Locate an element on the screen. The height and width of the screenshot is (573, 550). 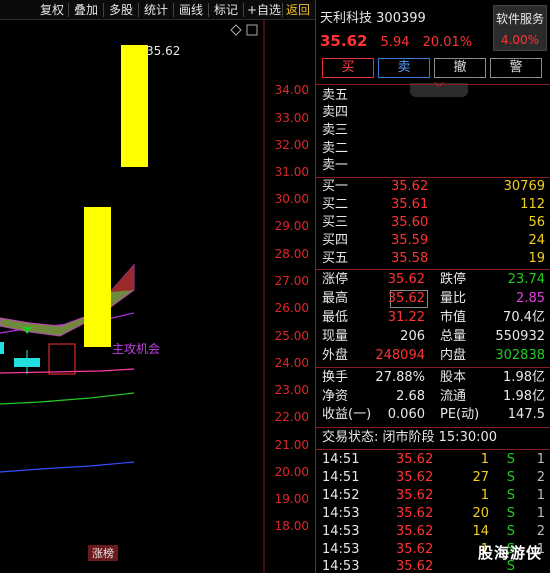
sector-box: 软件服务 4.00% is located at coordinates (520, 28).